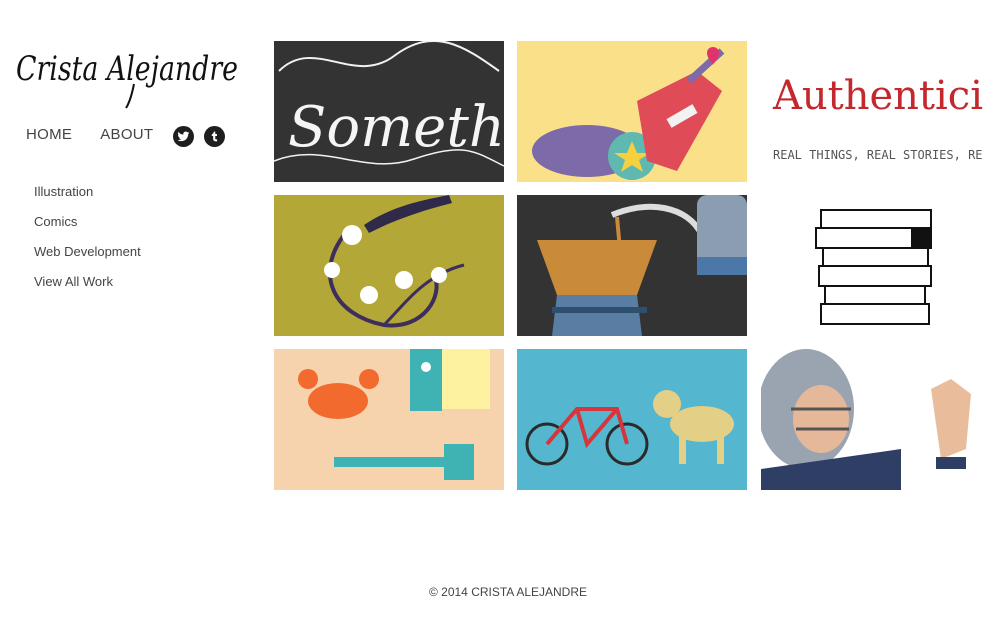 The height and width of the screenshot is (627, 1000). I want to click on twitter-icon, so click(183, 136).